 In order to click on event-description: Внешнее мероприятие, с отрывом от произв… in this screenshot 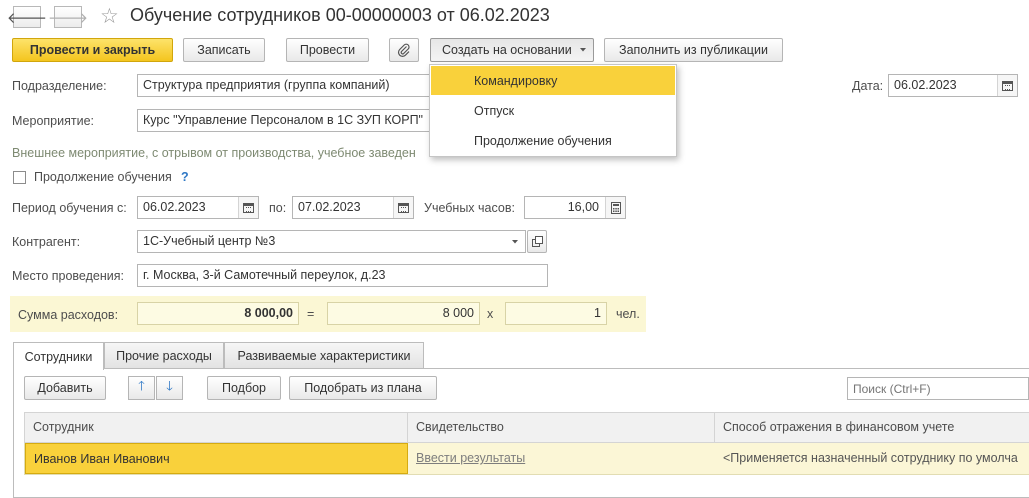, I will do `click(214, 153)`.